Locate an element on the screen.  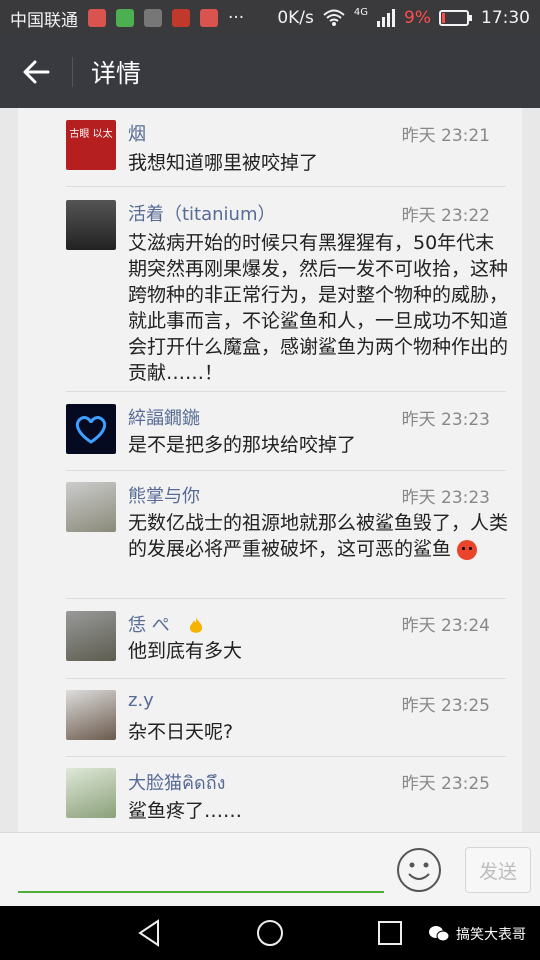
back-button is located at coordinates (36, 72).